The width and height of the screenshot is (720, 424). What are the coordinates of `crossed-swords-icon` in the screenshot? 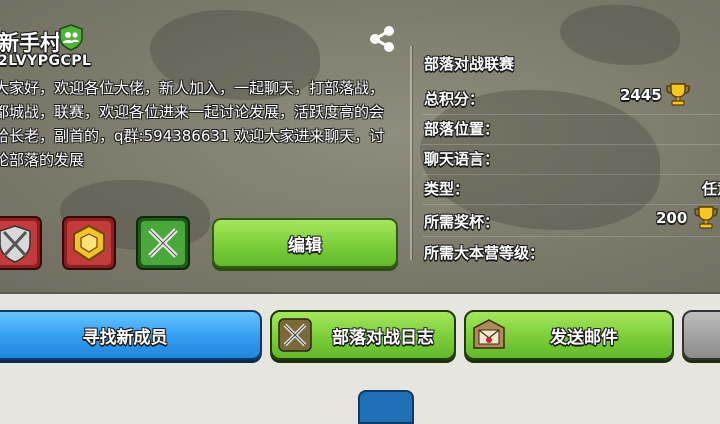 It's located at (295, 335).